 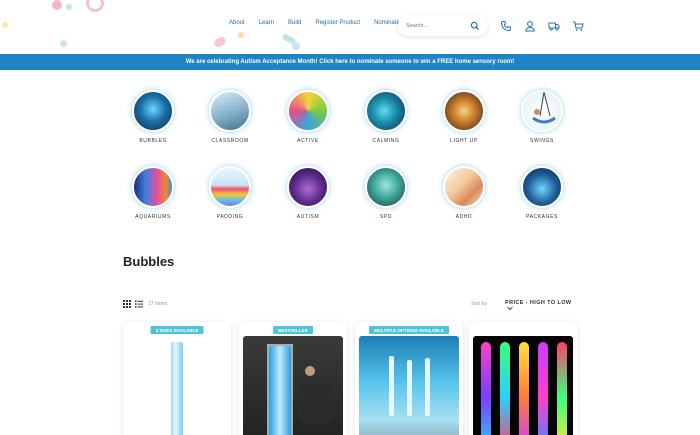 I want to click on product-card: 3 SIZES AVAILABLE, so click(x=177, y=378).